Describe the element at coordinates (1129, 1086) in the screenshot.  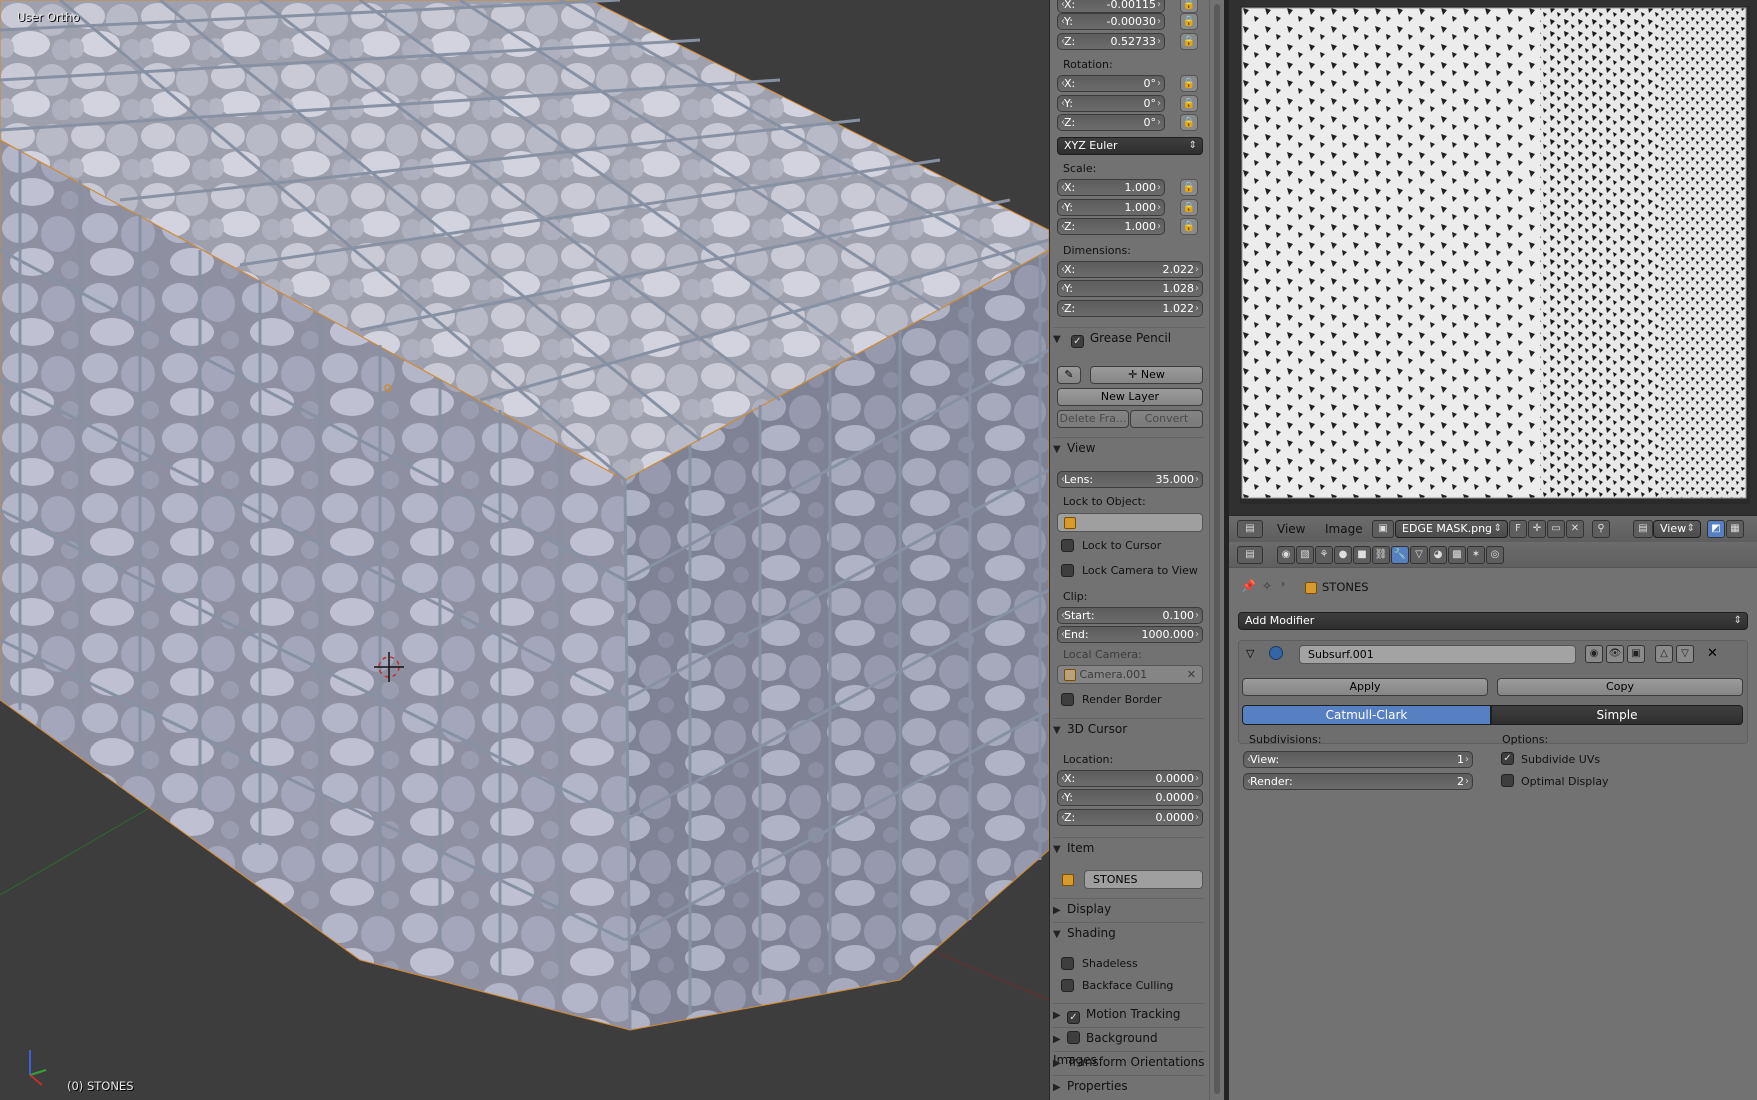
I see `properties-panel-header: ▶ Properties` at that location.